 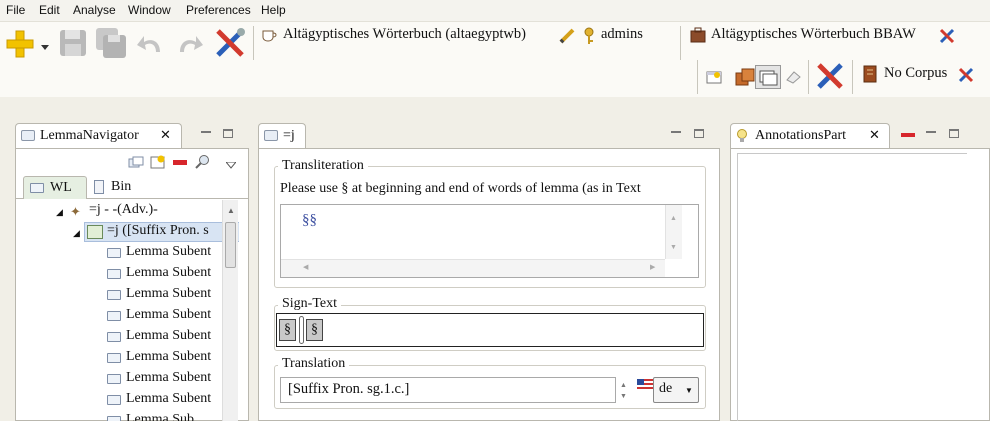 I want to click on scroll-left-icon: ◀, so click(x=305, y=267).